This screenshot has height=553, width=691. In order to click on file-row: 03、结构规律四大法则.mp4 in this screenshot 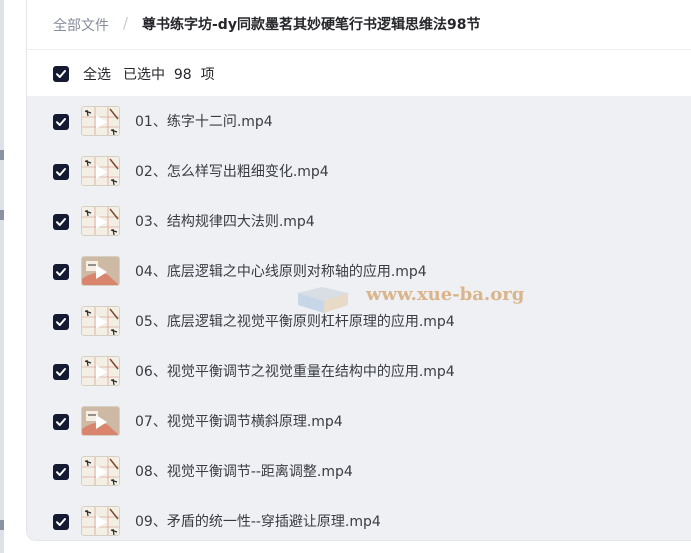, I will do `click(359, 221)`.